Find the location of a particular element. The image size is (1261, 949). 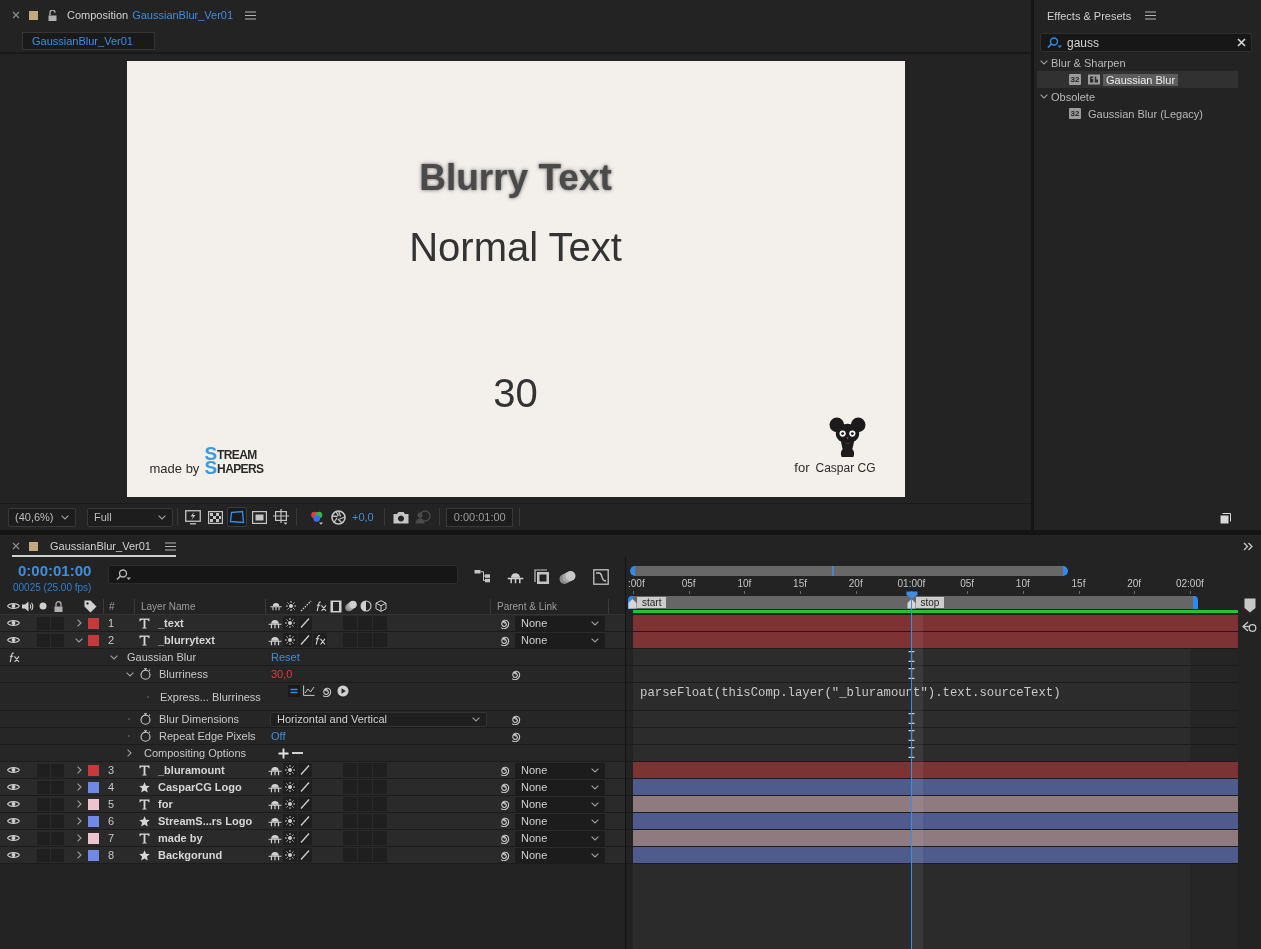

plus-icon is located at coordinates (283, 753).